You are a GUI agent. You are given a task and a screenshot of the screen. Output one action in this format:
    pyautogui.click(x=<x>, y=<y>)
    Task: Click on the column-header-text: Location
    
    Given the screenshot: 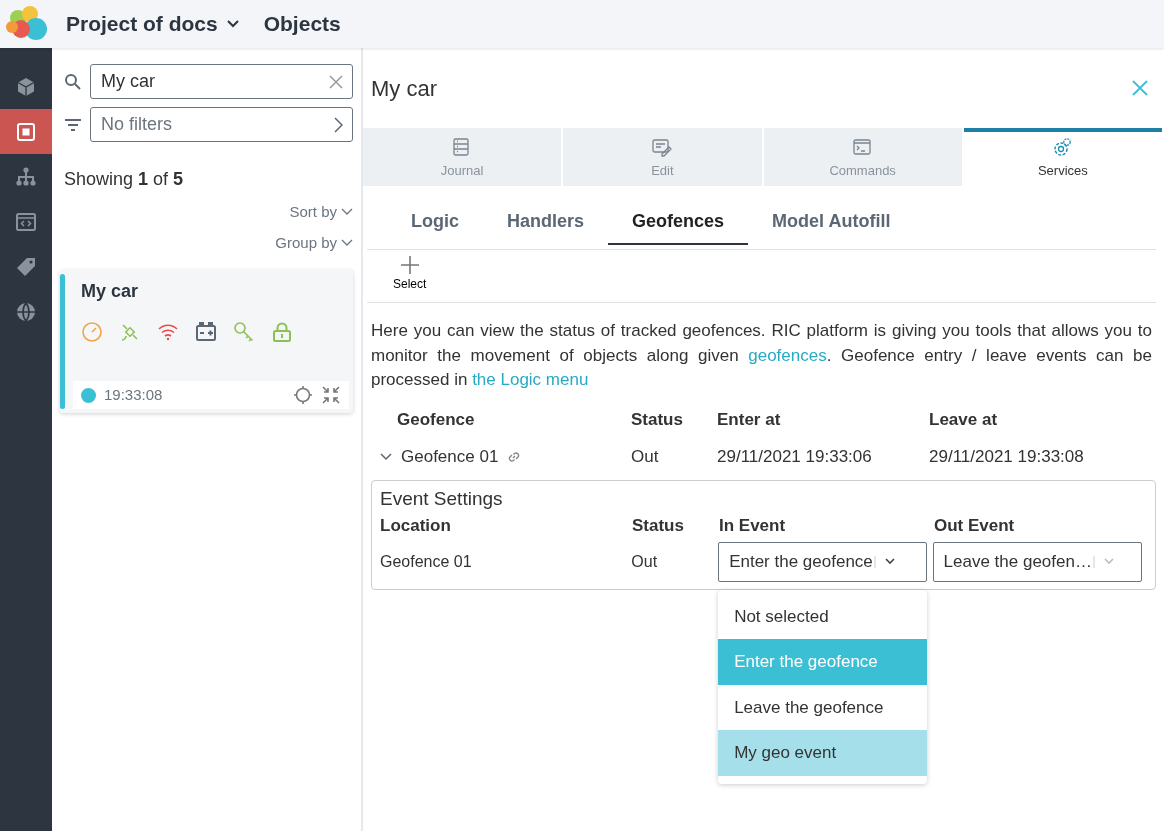 What is the action you would take?
    pyautogui.click(x=415, y=526)
    